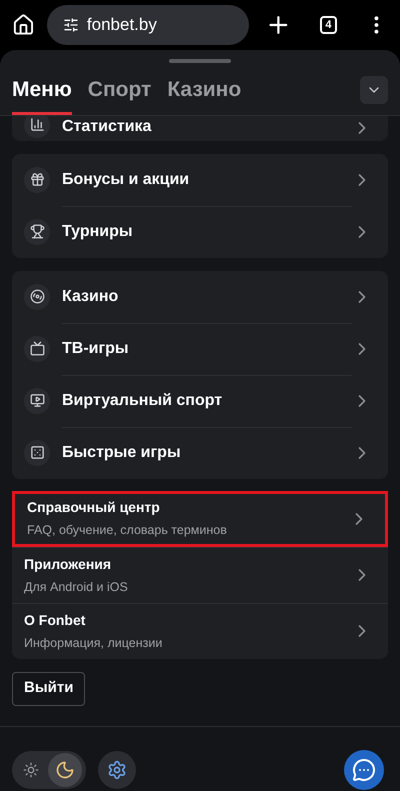 The height and width of the screenshot is (791, 400). Describe the element at coordinates (200, 180) in the screenshot. I see `menu-item: Бонусы и акции` at that location.